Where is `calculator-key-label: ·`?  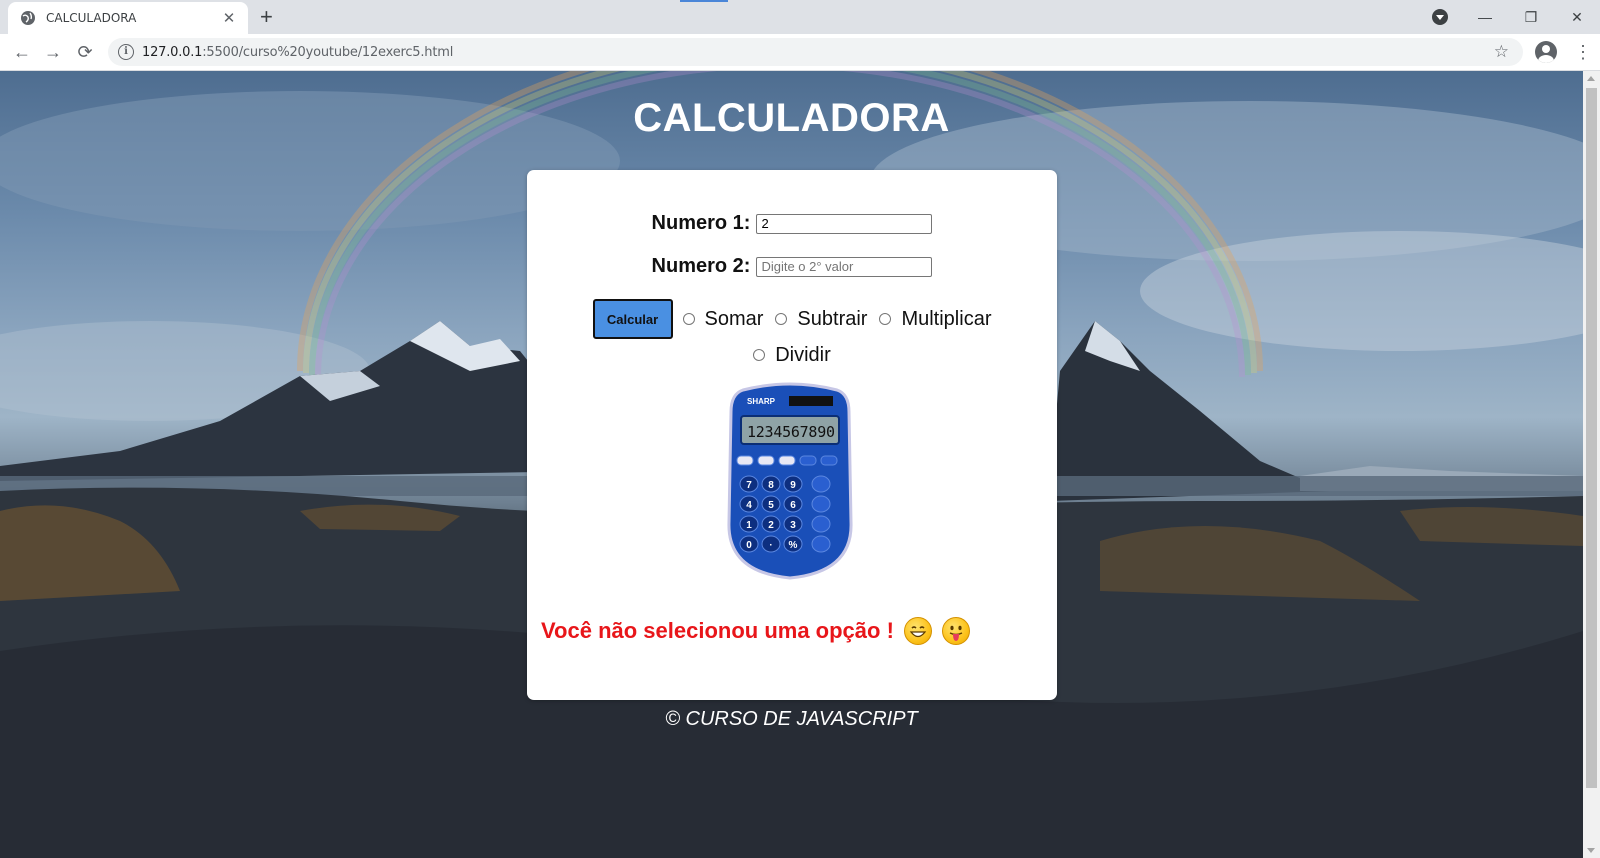
calculator-key-label: · is located at coordinates (770, 545).